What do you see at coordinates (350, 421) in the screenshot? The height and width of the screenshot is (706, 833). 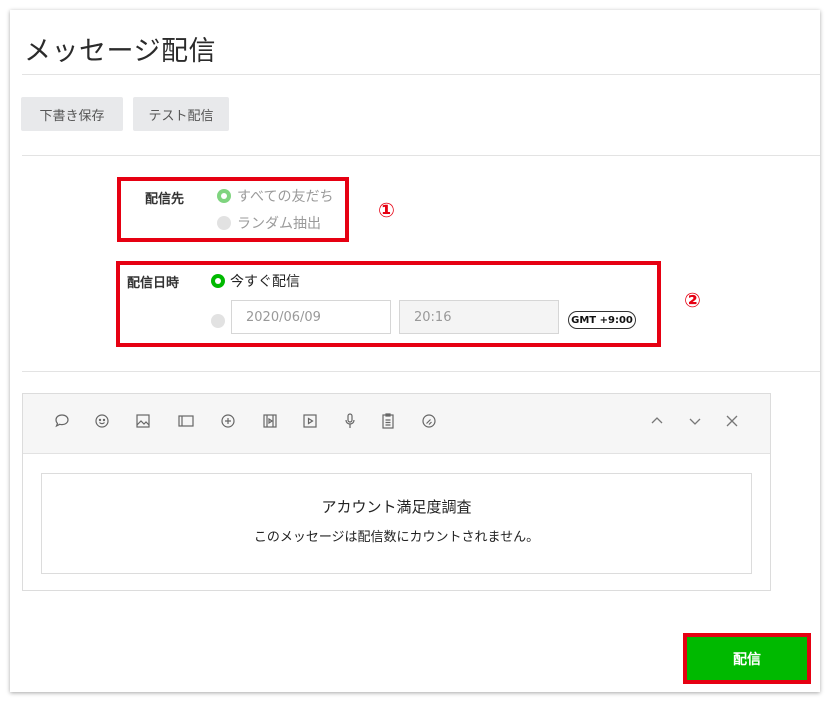 I see `microphone-icon` at bounding box center [350, 421].